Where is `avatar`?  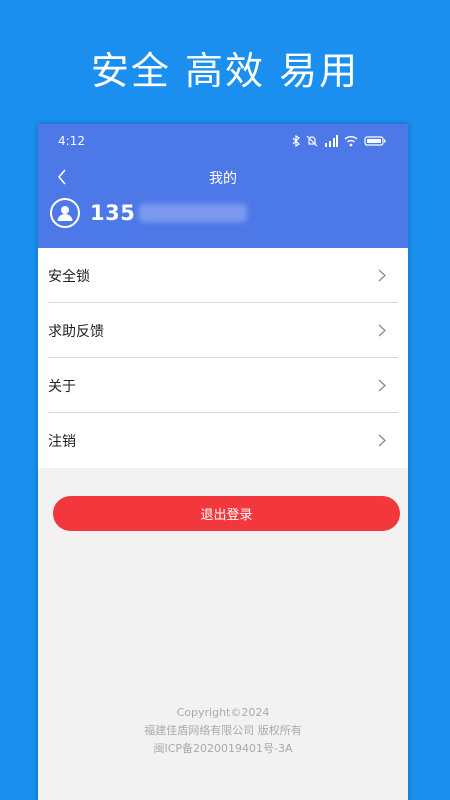 avatar is located at coordinates (65, 213).